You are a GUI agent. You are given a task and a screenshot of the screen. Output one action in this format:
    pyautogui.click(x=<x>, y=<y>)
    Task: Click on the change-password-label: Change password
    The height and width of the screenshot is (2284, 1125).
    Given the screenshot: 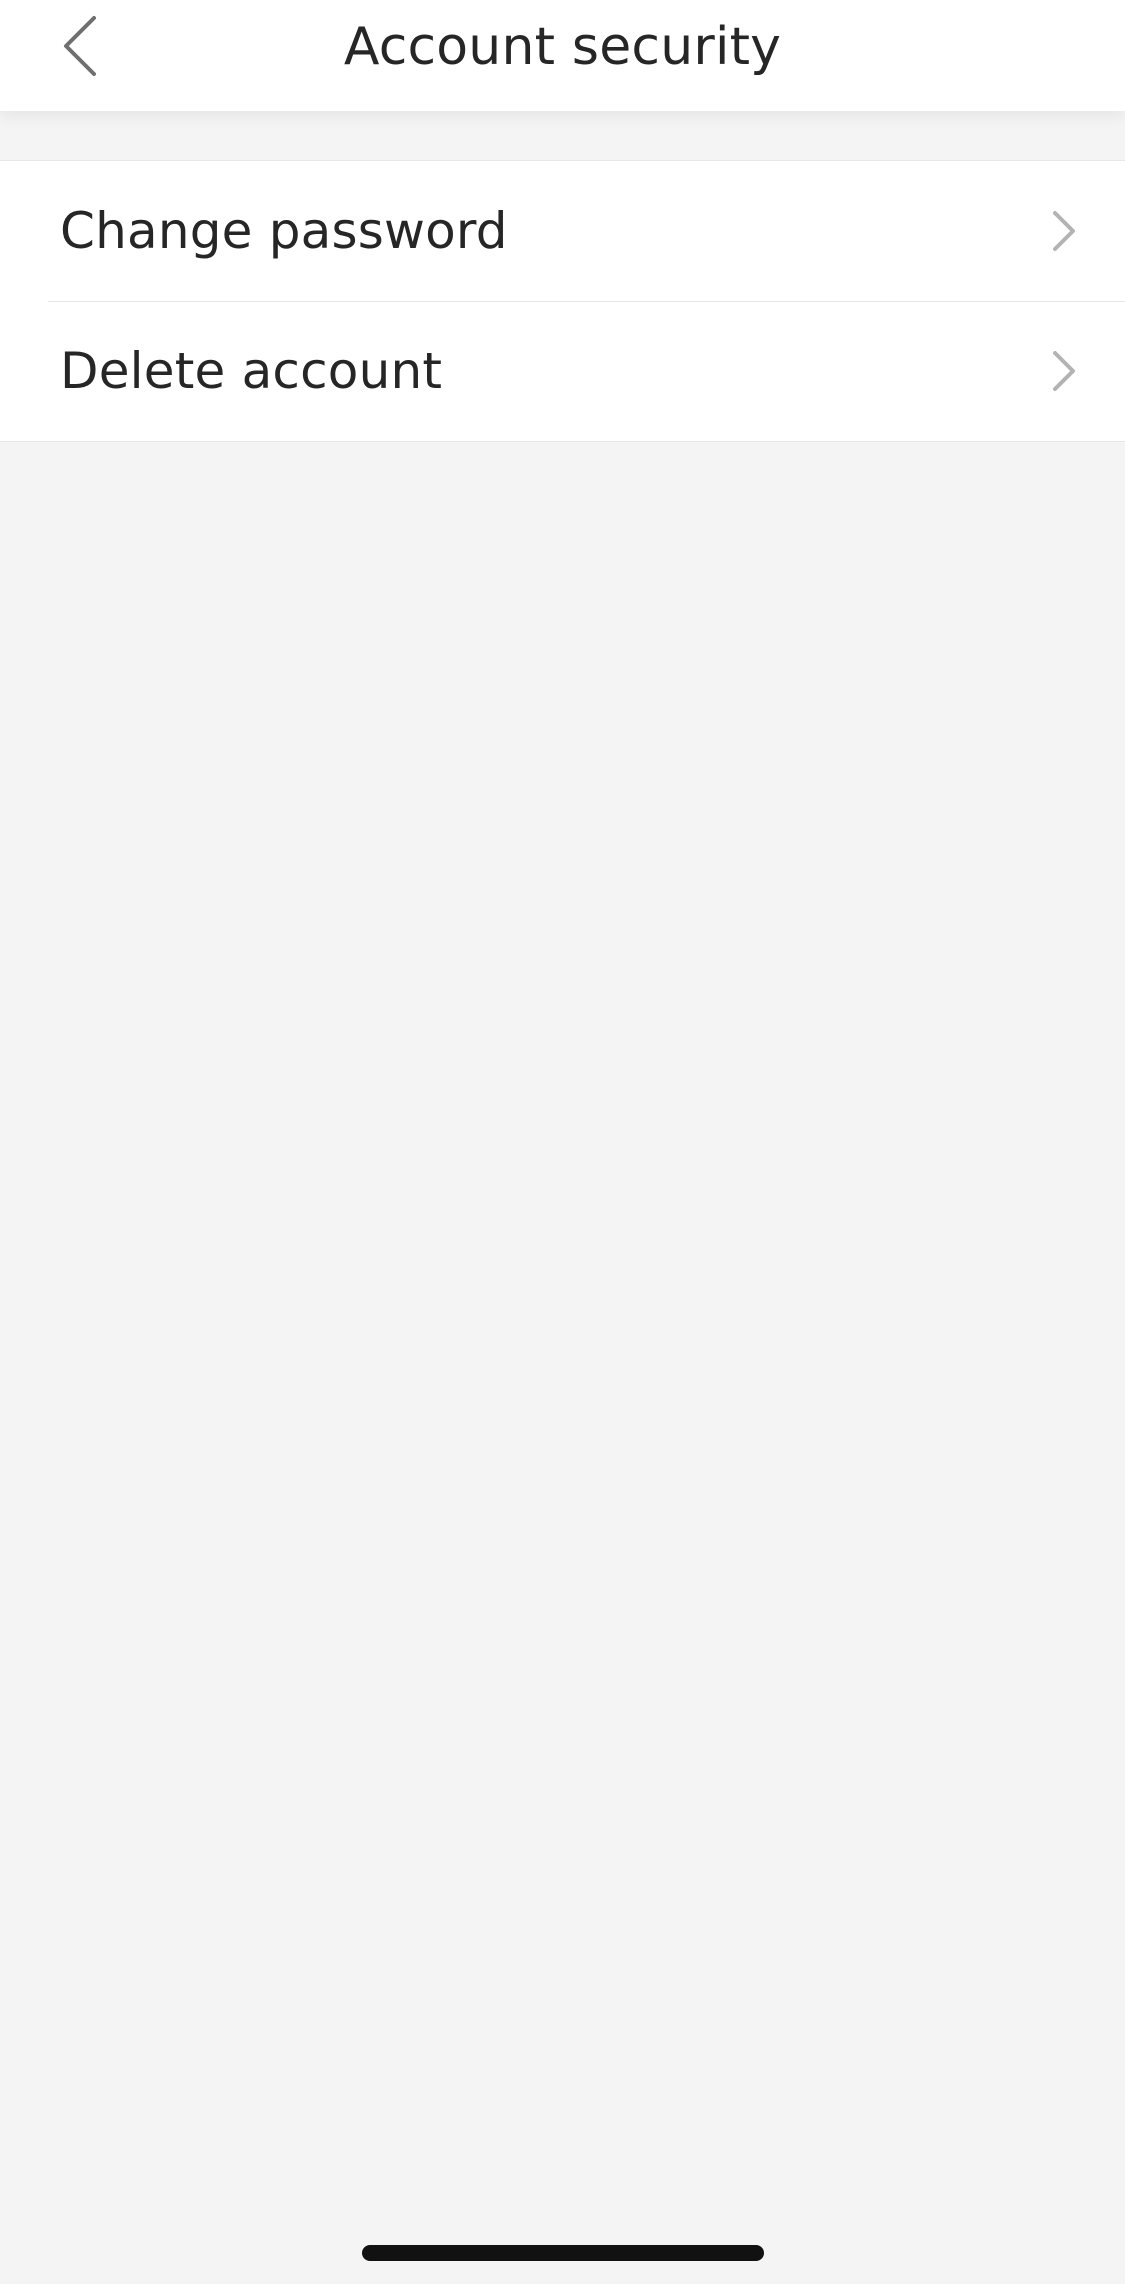 What is the action you would take?
    pyautogui.click(x=284, y=231)
    